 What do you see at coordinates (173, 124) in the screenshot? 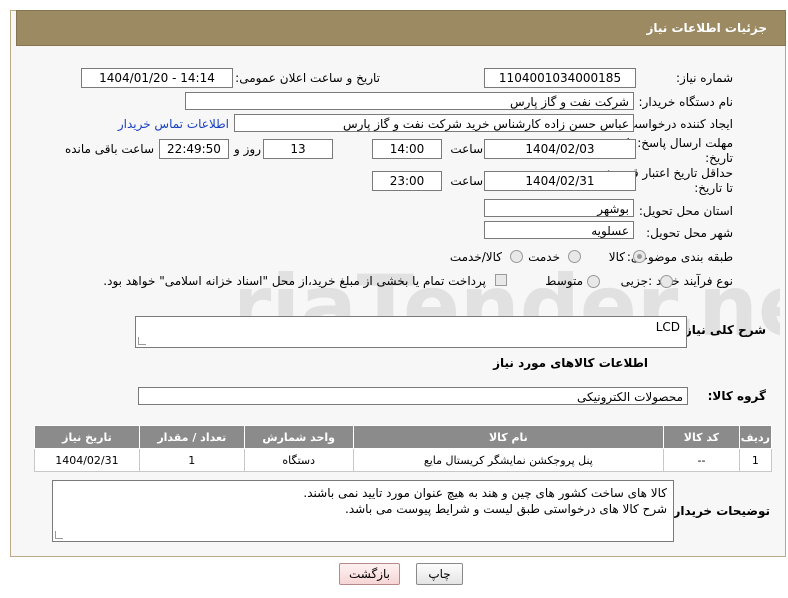
I see `buyer-contact-link: اطلاعات تماس خریدار` at bounding box center [173, 124].